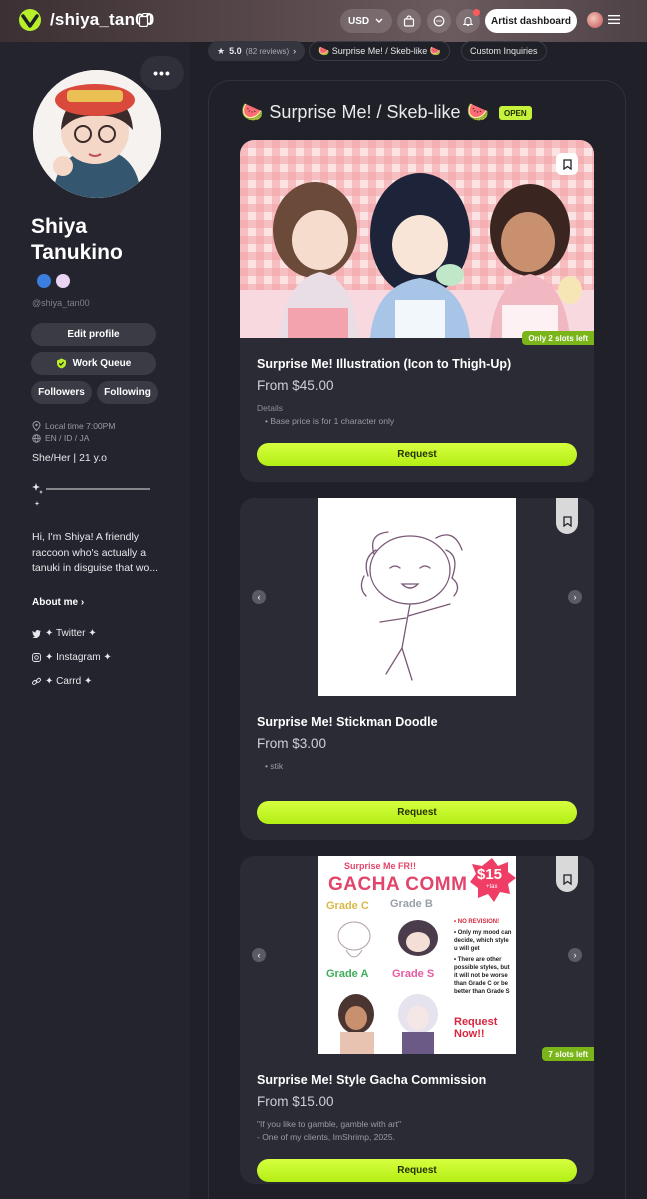 Image resolution: width=647 pixels, height=1199 pixels. I want to click on flyer-title: GACHA COMM, so click(398, 884).